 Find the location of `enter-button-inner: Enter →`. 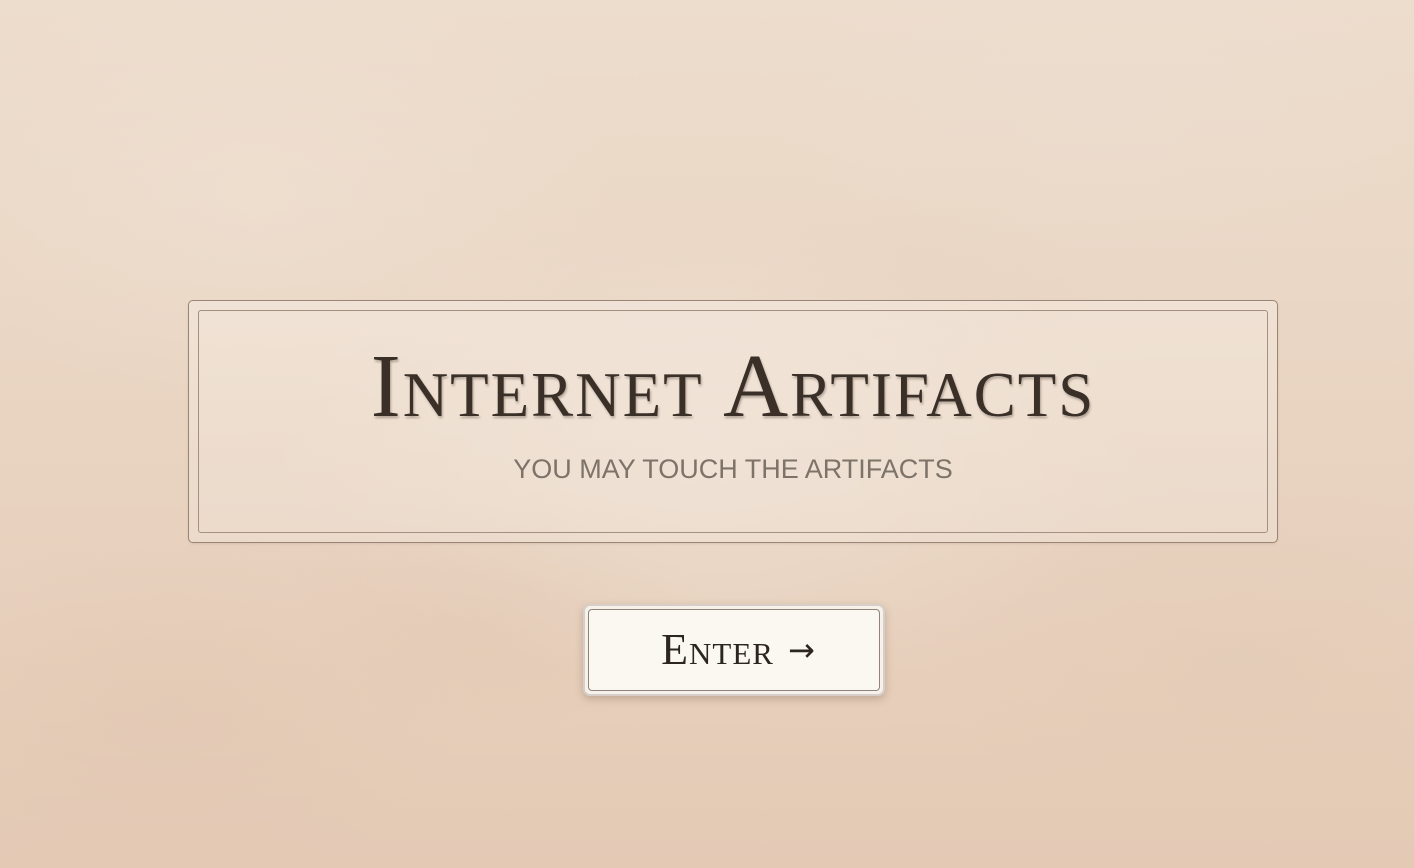

enter-button-inner: Enter → is located at coordinates (734, 650).